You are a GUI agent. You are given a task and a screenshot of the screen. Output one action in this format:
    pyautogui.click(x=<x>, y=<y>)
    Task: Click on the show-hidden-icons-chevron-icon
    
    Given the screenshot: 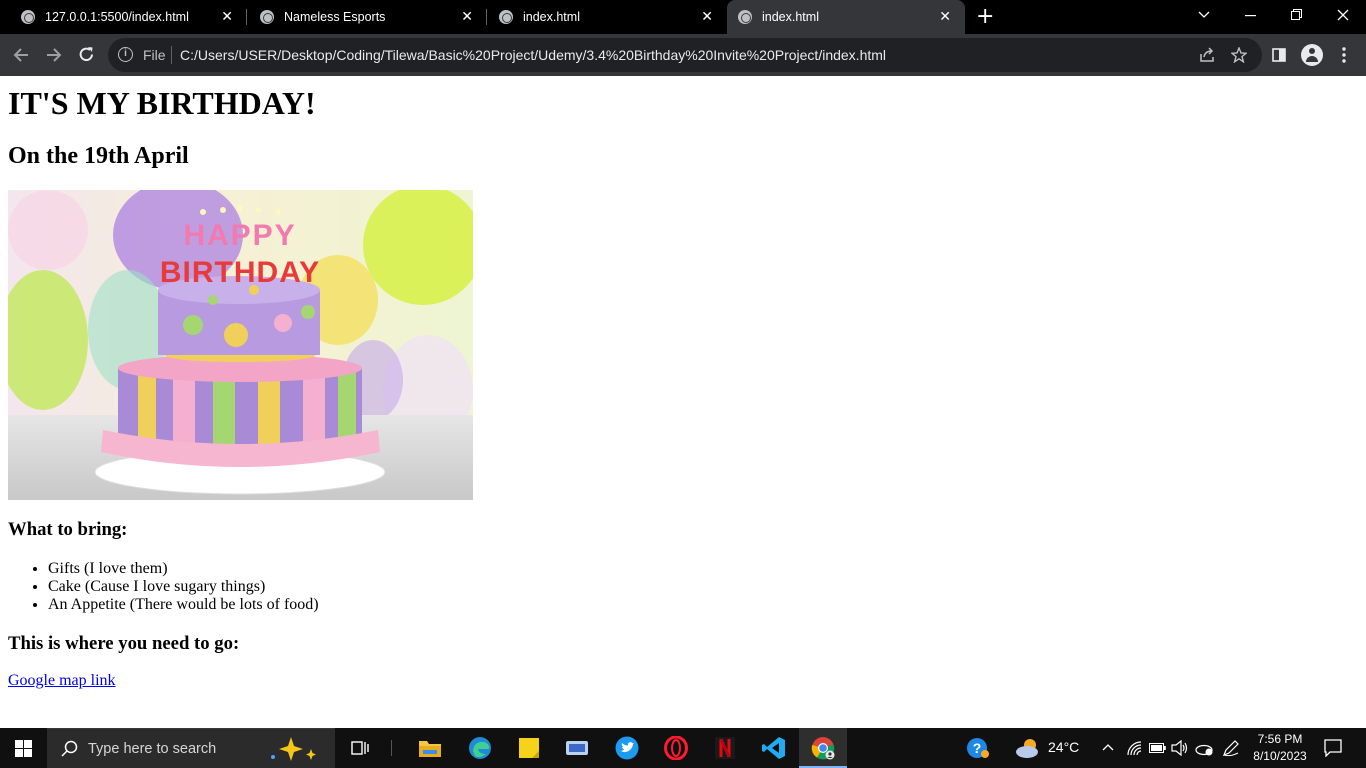 What is the action you would take?
    pyautogui.click(x=1108, y=747)
    